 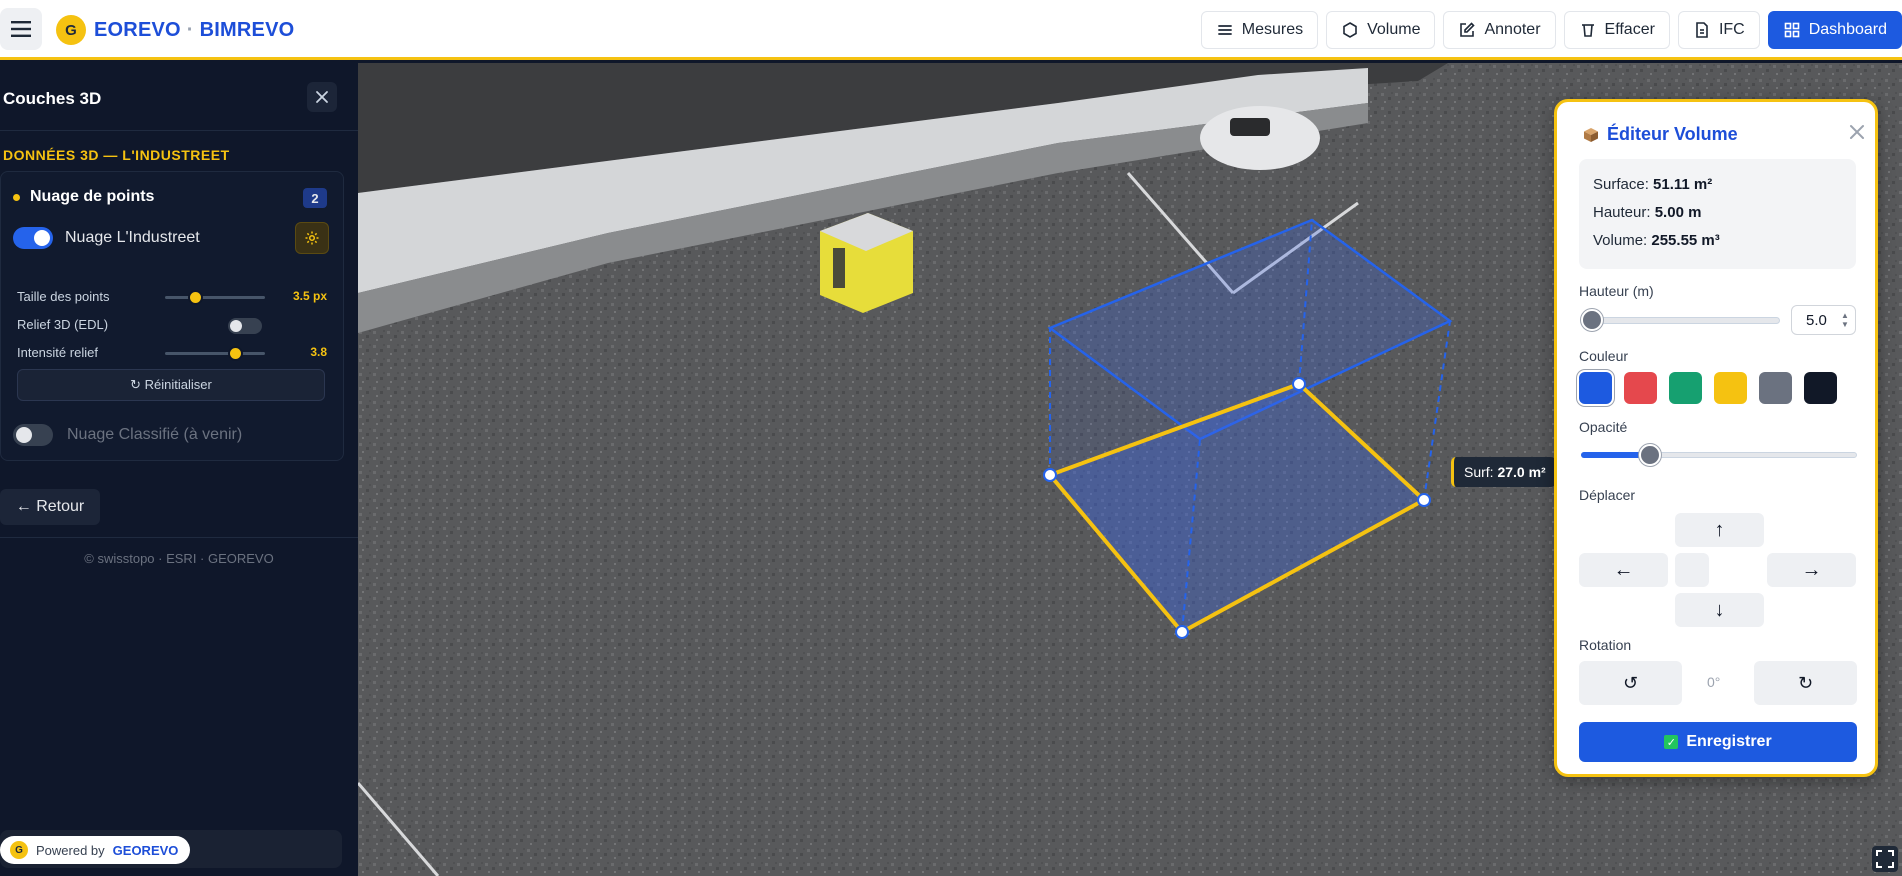 I want to click on hexagon-icon, so click(x=1350, y=30).